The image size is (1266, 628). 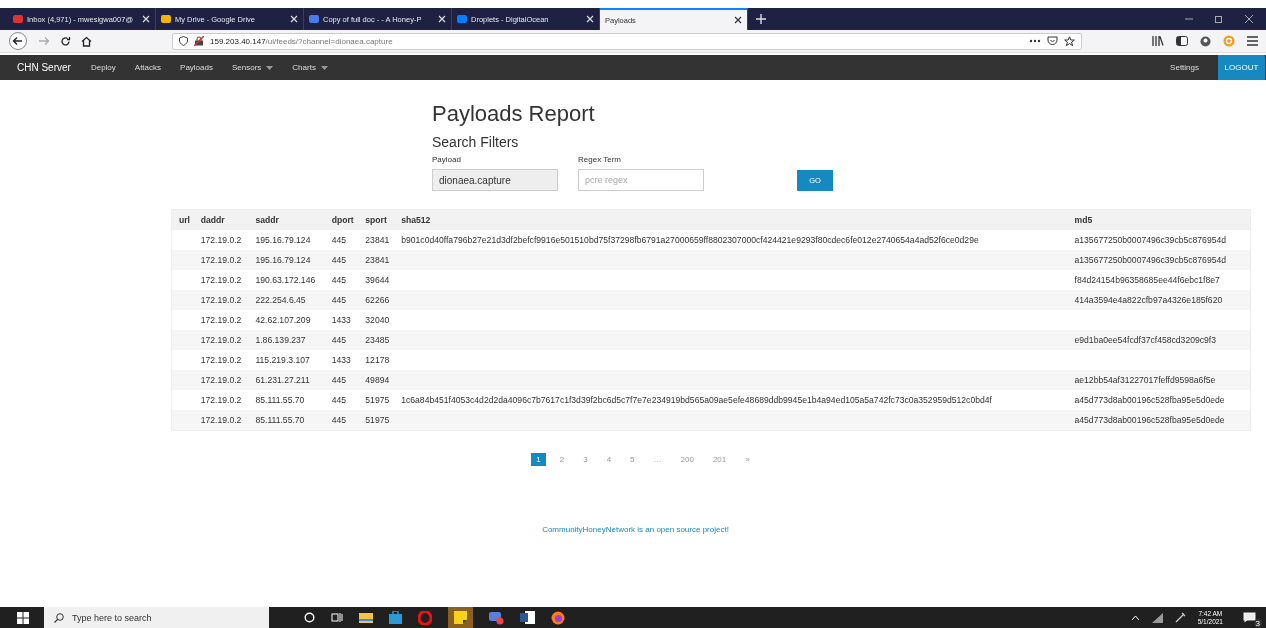 I want to click on column-header: daddr, so click(x=212, y=220).